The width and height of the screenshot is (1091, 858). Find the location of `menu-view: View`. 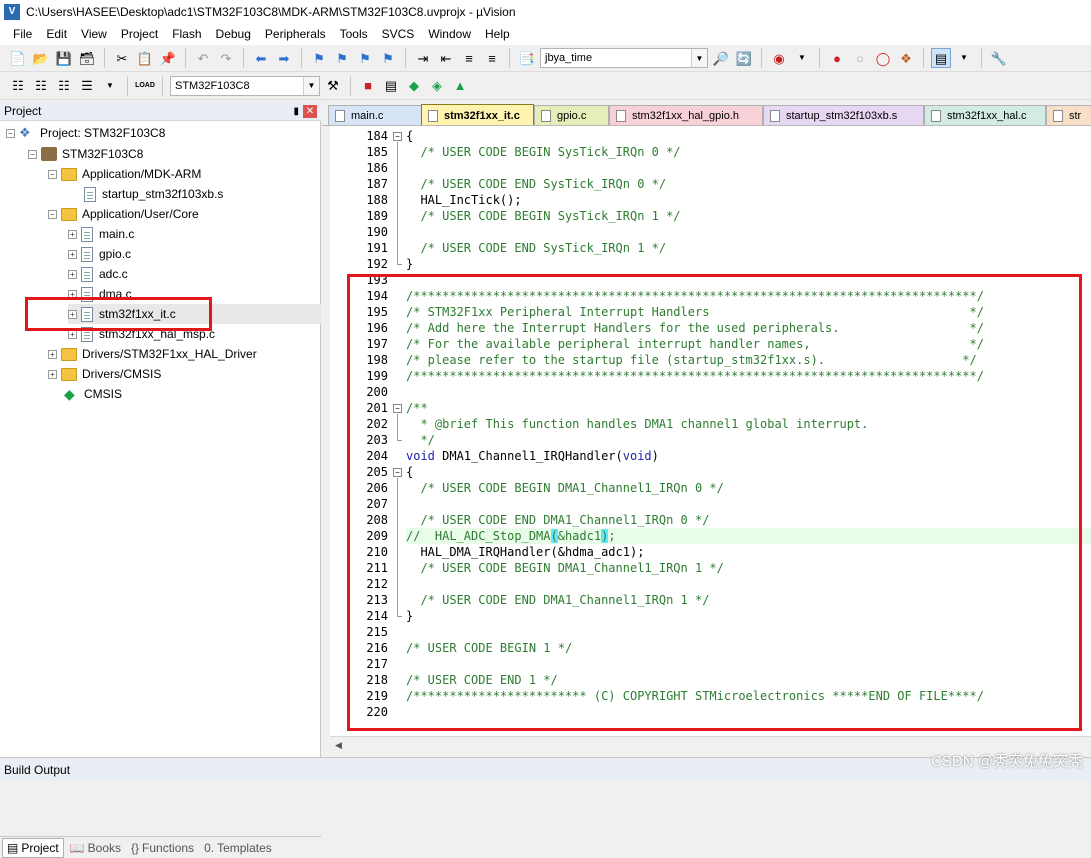

menu-view: View is located at coordinates (94, 34).